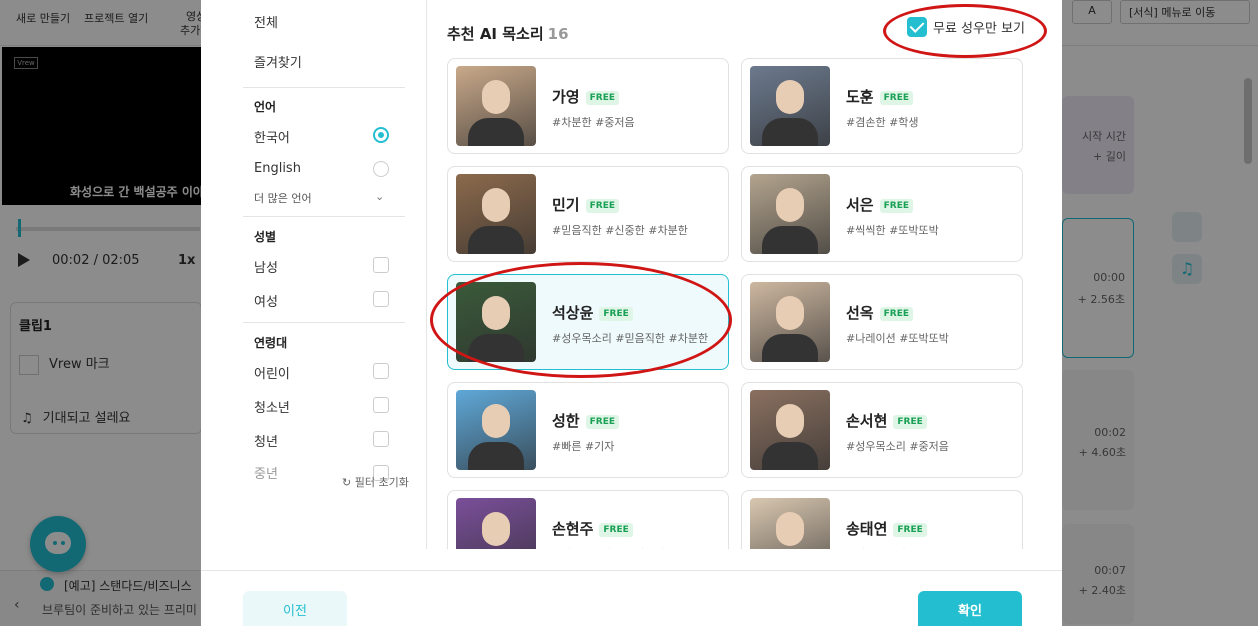 The width and height of the screenshot is (1258, 626). I want to click on voice-tags: #씩씩한 #또박또박, so click(892, 230).